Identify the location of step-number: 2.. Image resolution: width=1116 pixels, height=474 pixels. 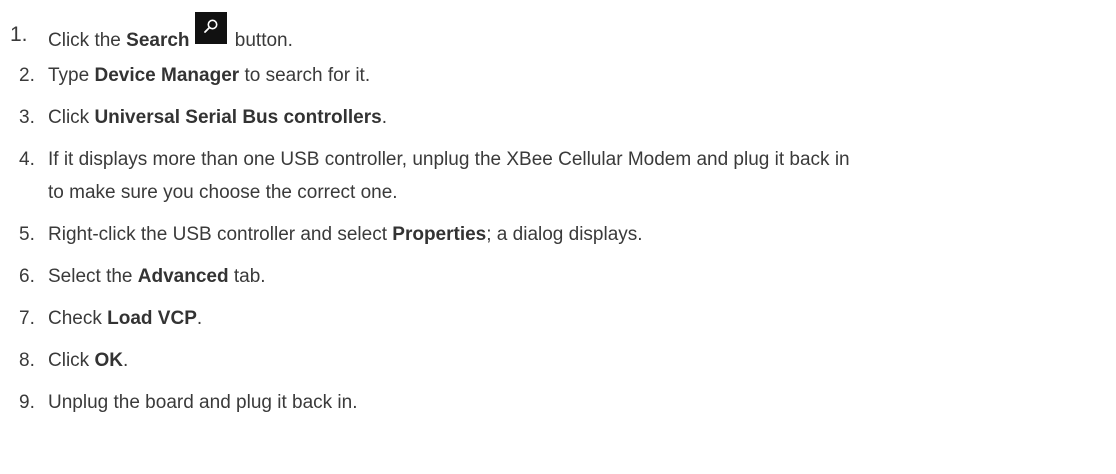
(27, 75).